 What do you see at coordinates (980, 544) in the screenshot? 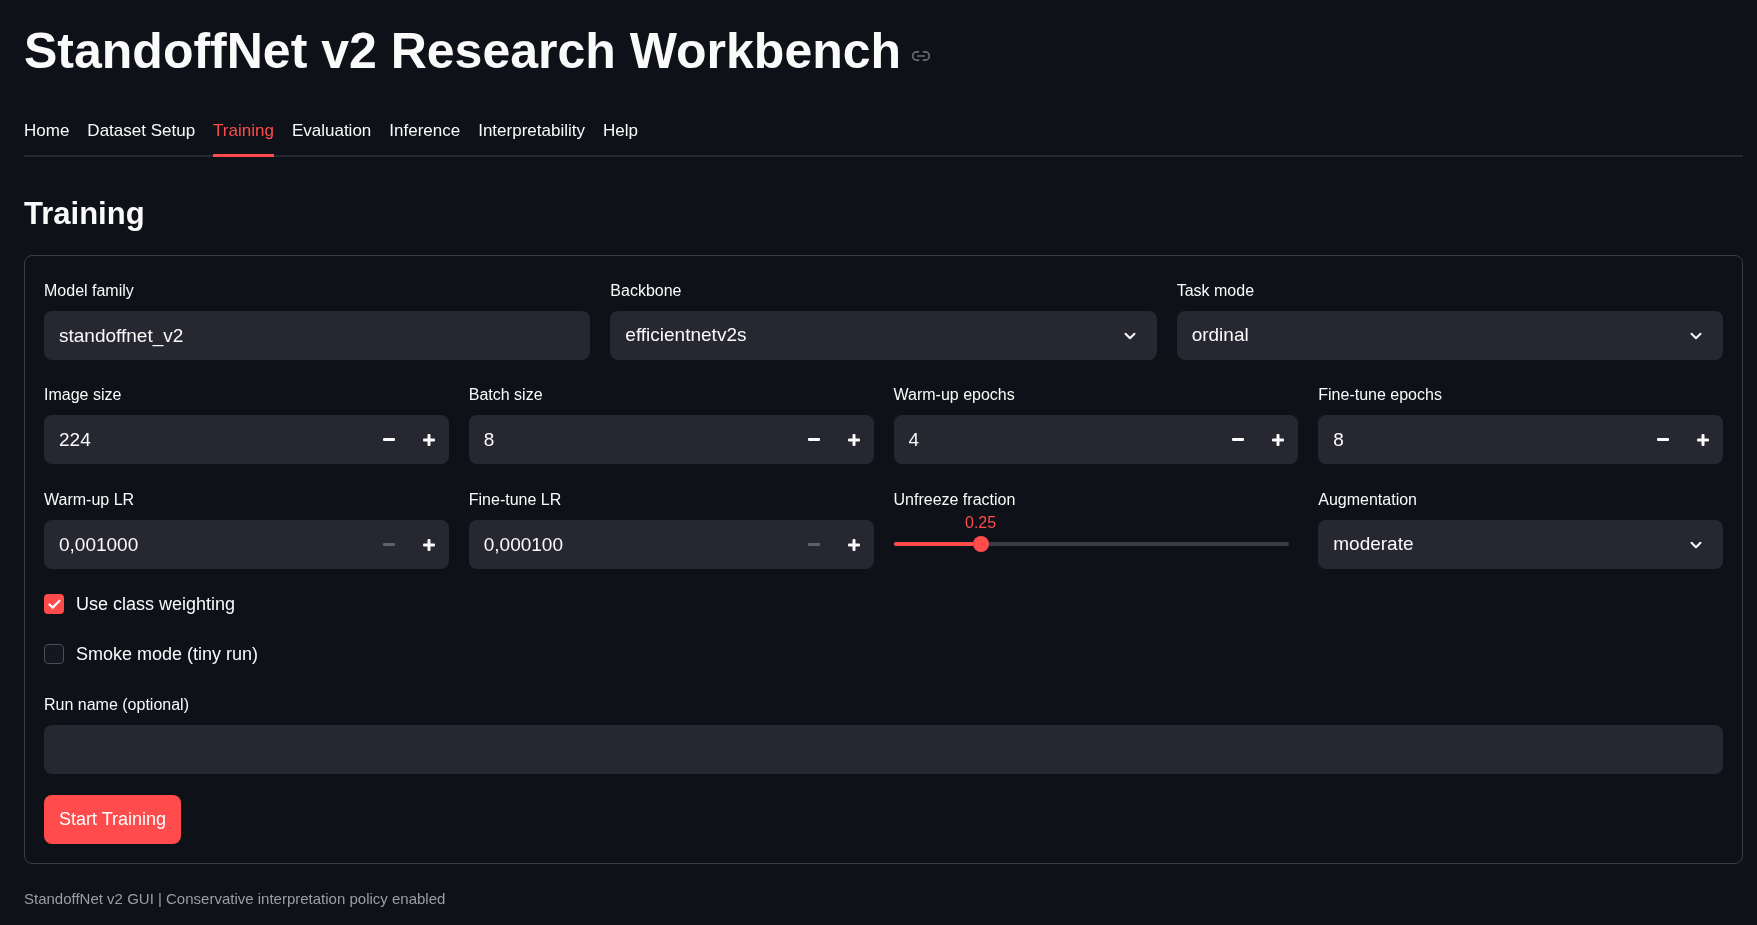
I see `slider-thumb` at bounding box center [980, 544].